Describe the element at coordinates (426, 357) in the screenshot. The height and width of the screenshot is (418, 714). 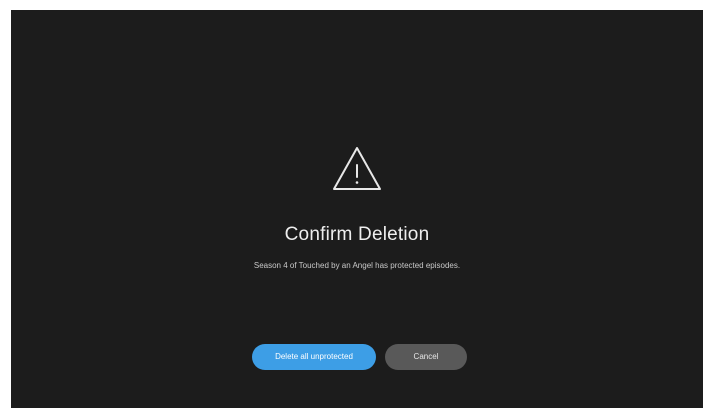
I see `cancel-button: Cancel` at that location.